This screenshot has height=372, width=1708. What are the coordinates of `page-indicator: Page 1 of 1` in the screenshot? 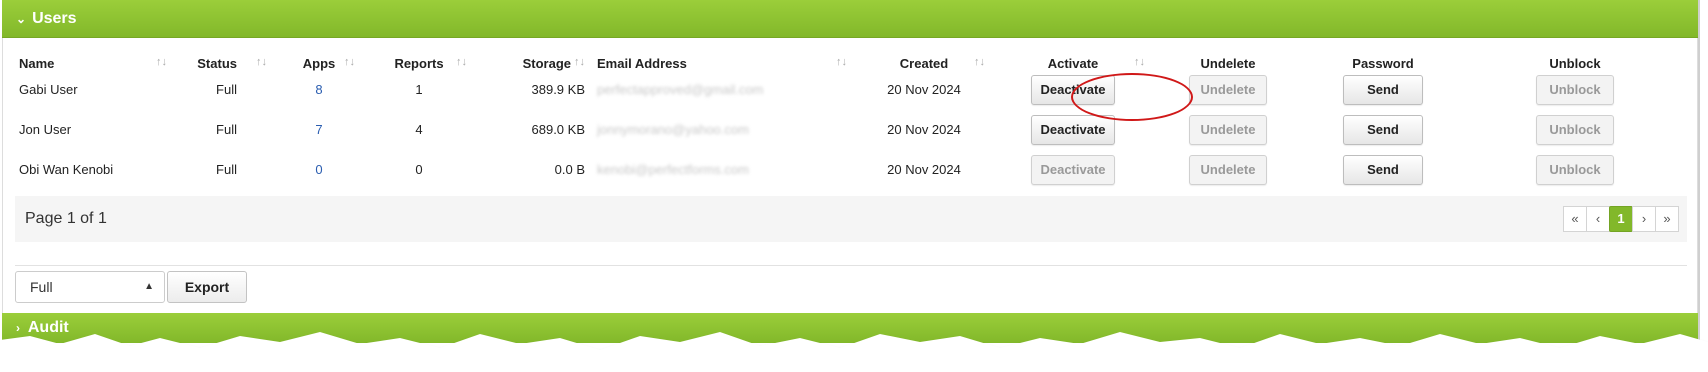 It's located at (66, 218).